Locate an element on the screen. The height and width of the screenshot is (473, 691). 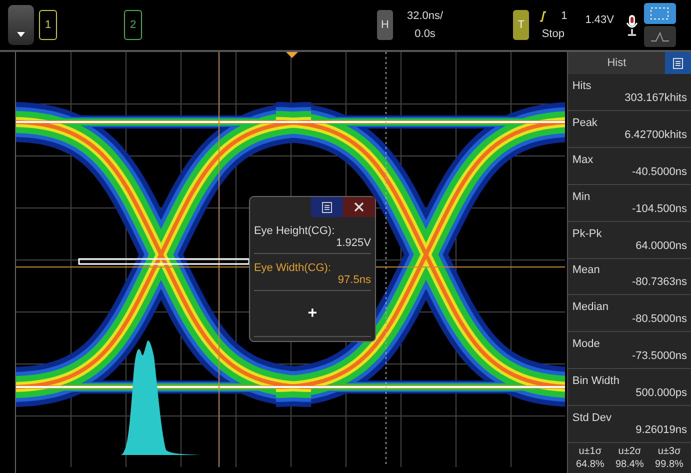
draw-button is located at coordinates (660, 36).